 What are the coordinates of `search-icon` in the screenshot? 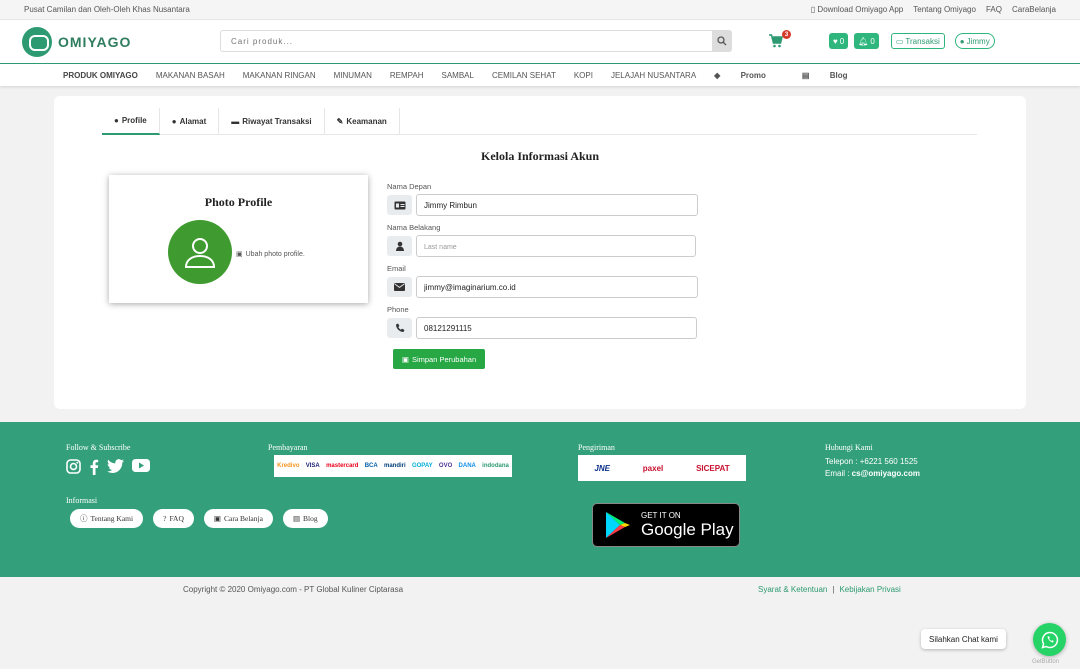 It's located at (722, 41).